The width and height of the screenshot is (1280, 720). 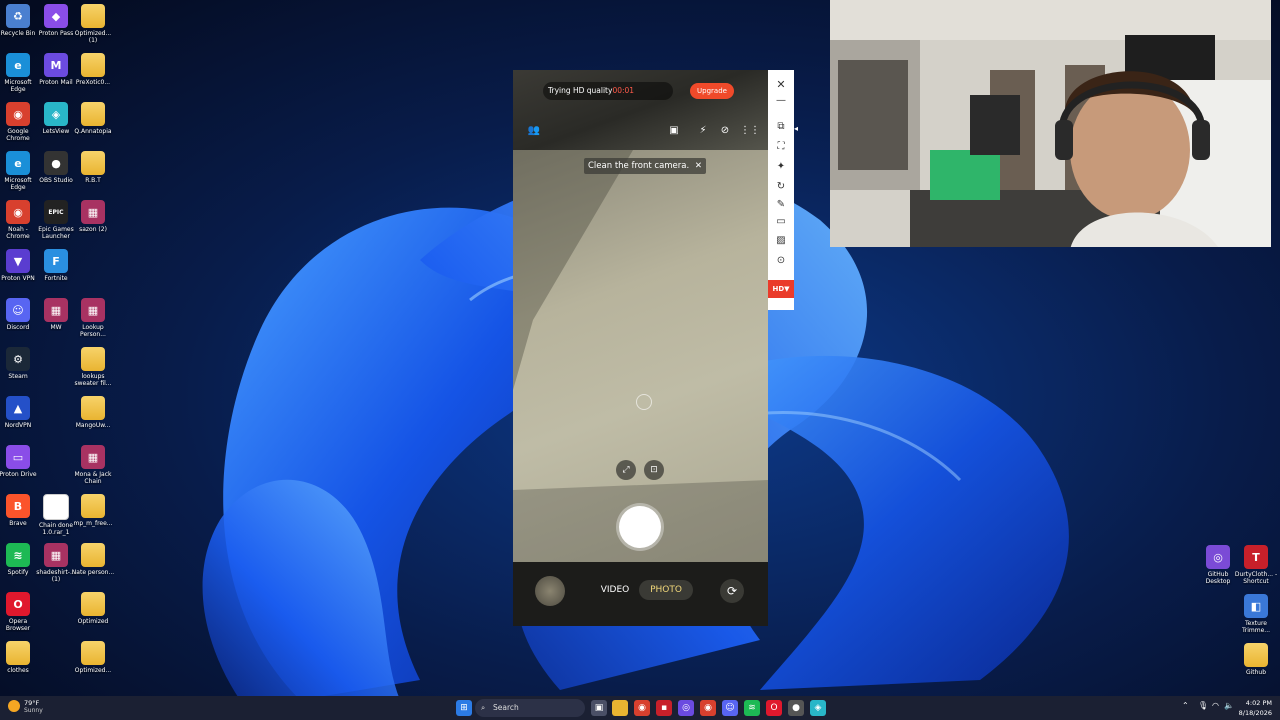 What do you see at coordinates (1203, 705) in the screenshot?
I see `mic-icon: 🎙` at bounding box center [1203, 705].